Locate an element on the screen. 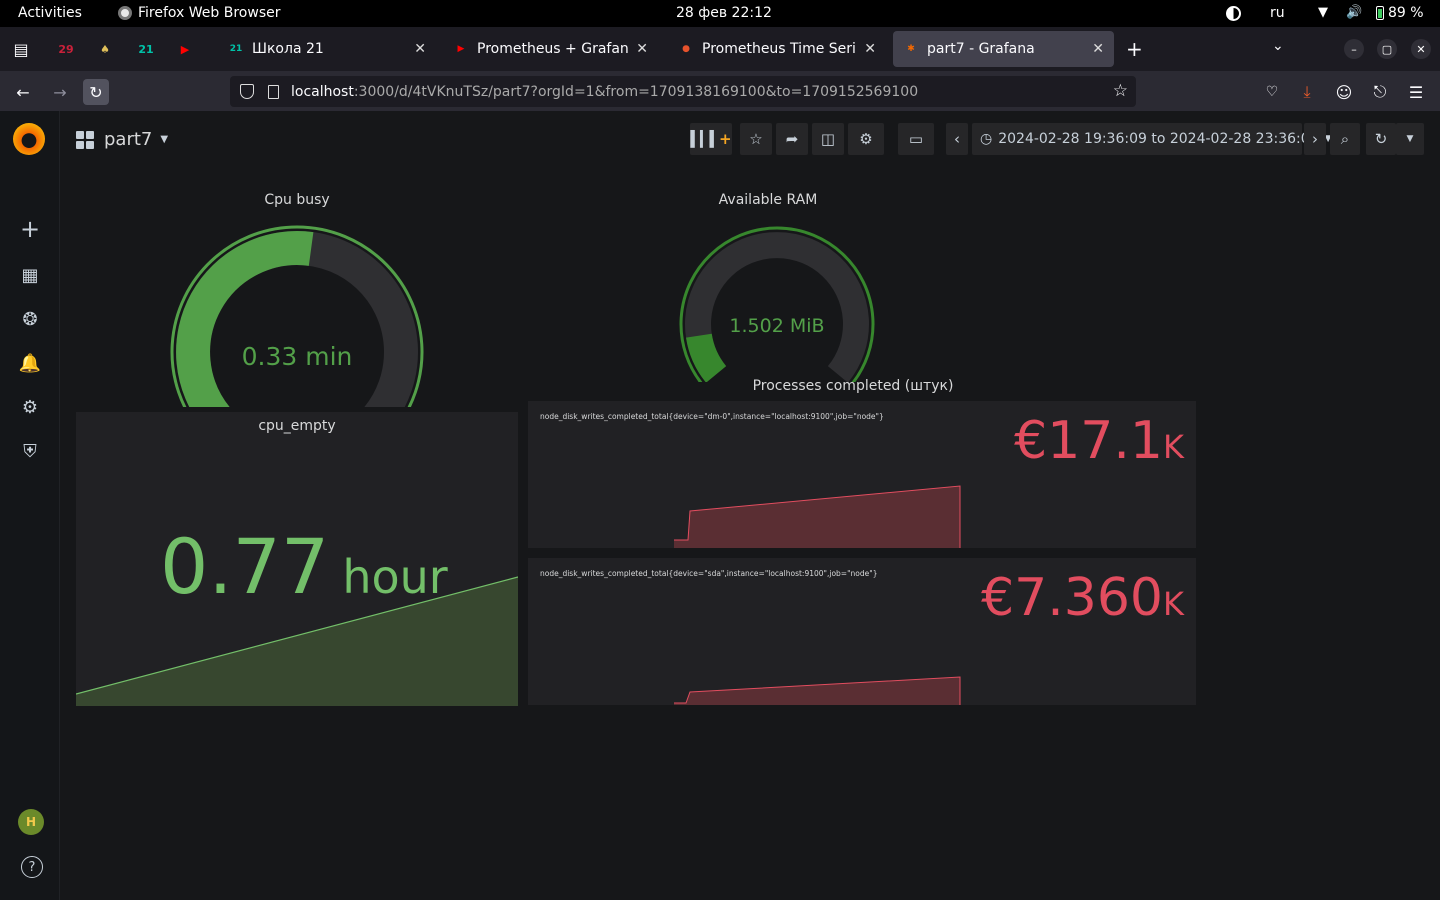 This screenshot has height=900, width=1440. pocket-icon: ♡ is located at coordinates (1272, 92).